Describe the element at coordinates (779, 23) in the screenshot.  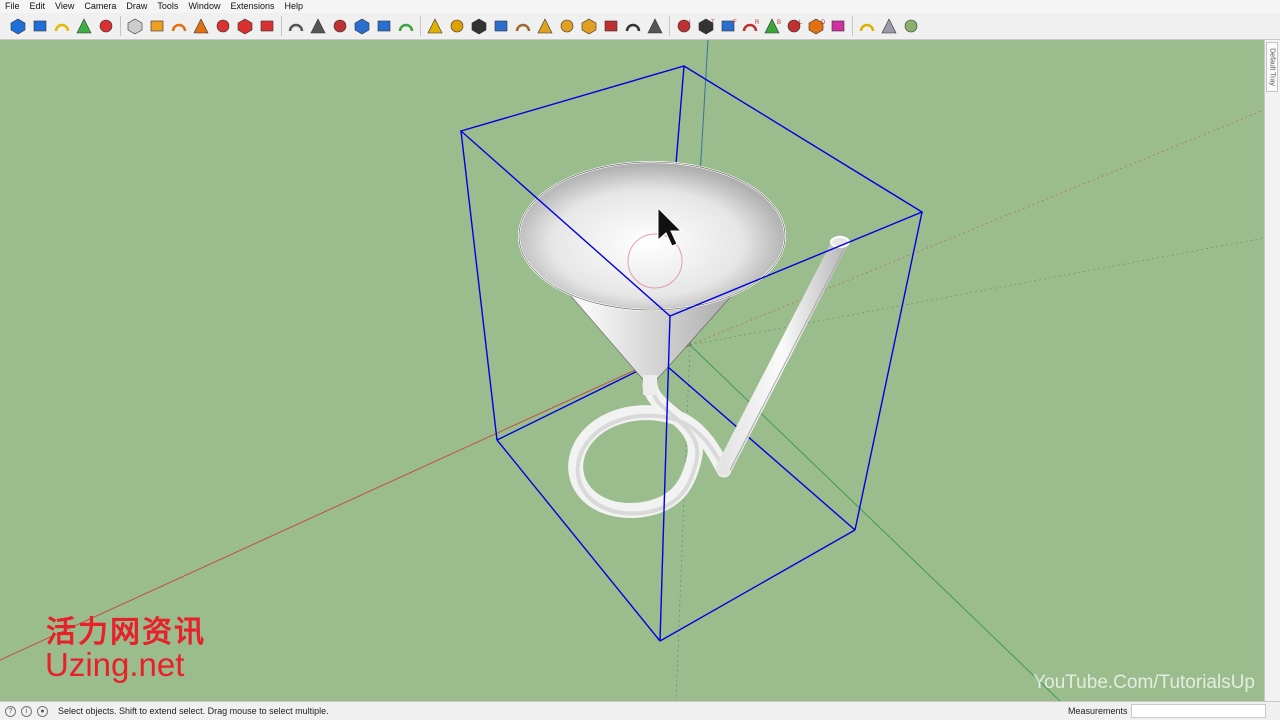
I see `svg-text: B` at that location.